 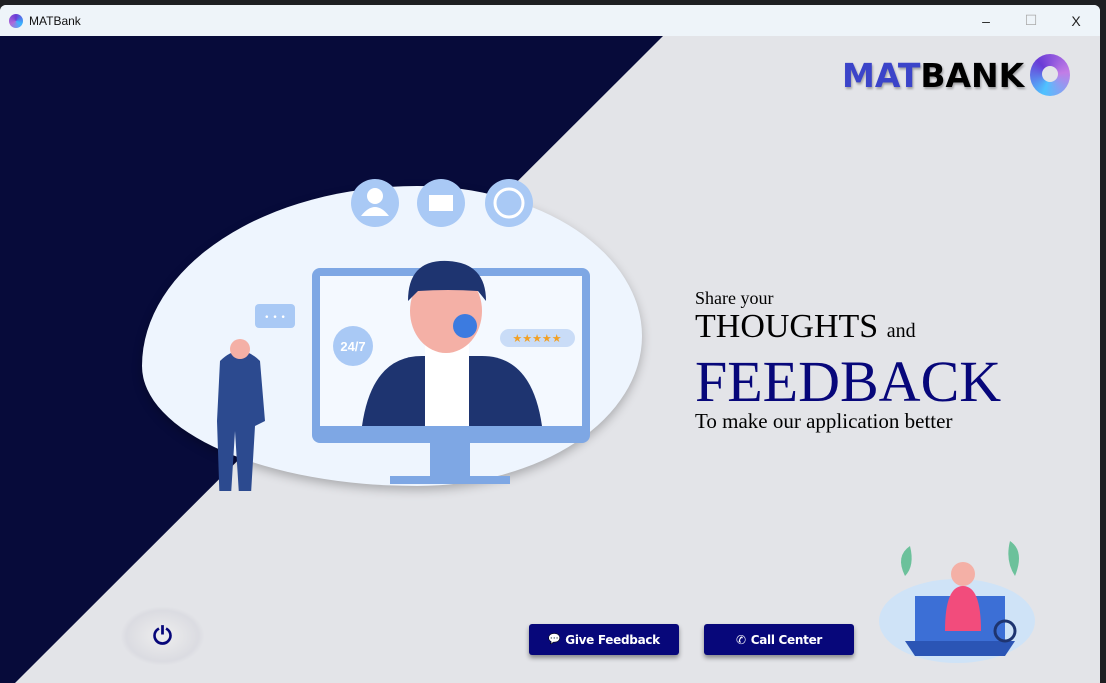 What do you see at coordinates (554, 639) in the screenshot?
I see `comment-icon: 💬` at bounding box center [554, 639].